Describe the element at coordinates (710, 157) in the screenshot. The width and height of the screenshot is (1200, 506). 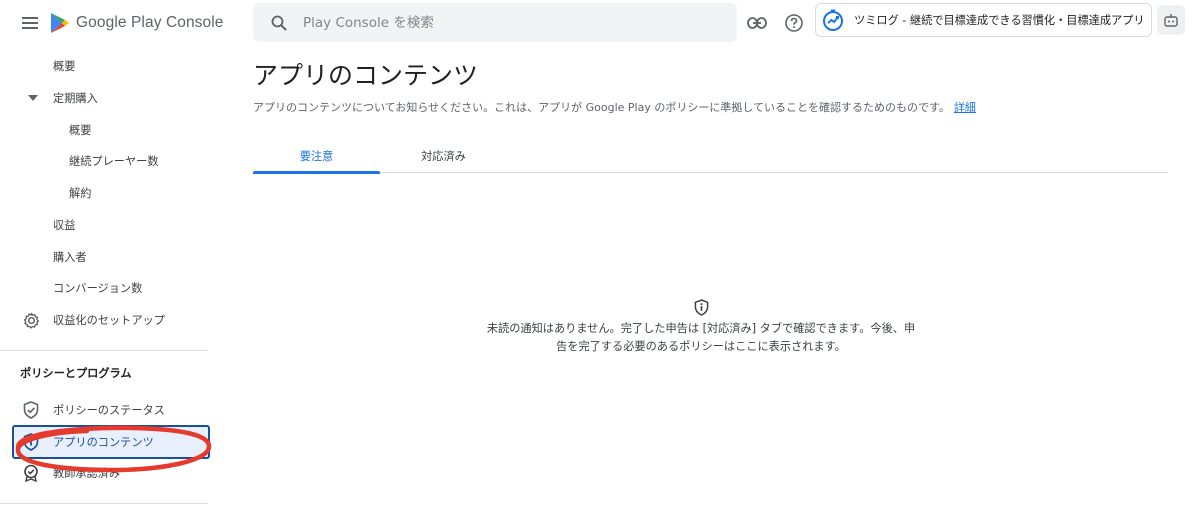
I see `tab-bar: 要注意 対応済み` at that location.